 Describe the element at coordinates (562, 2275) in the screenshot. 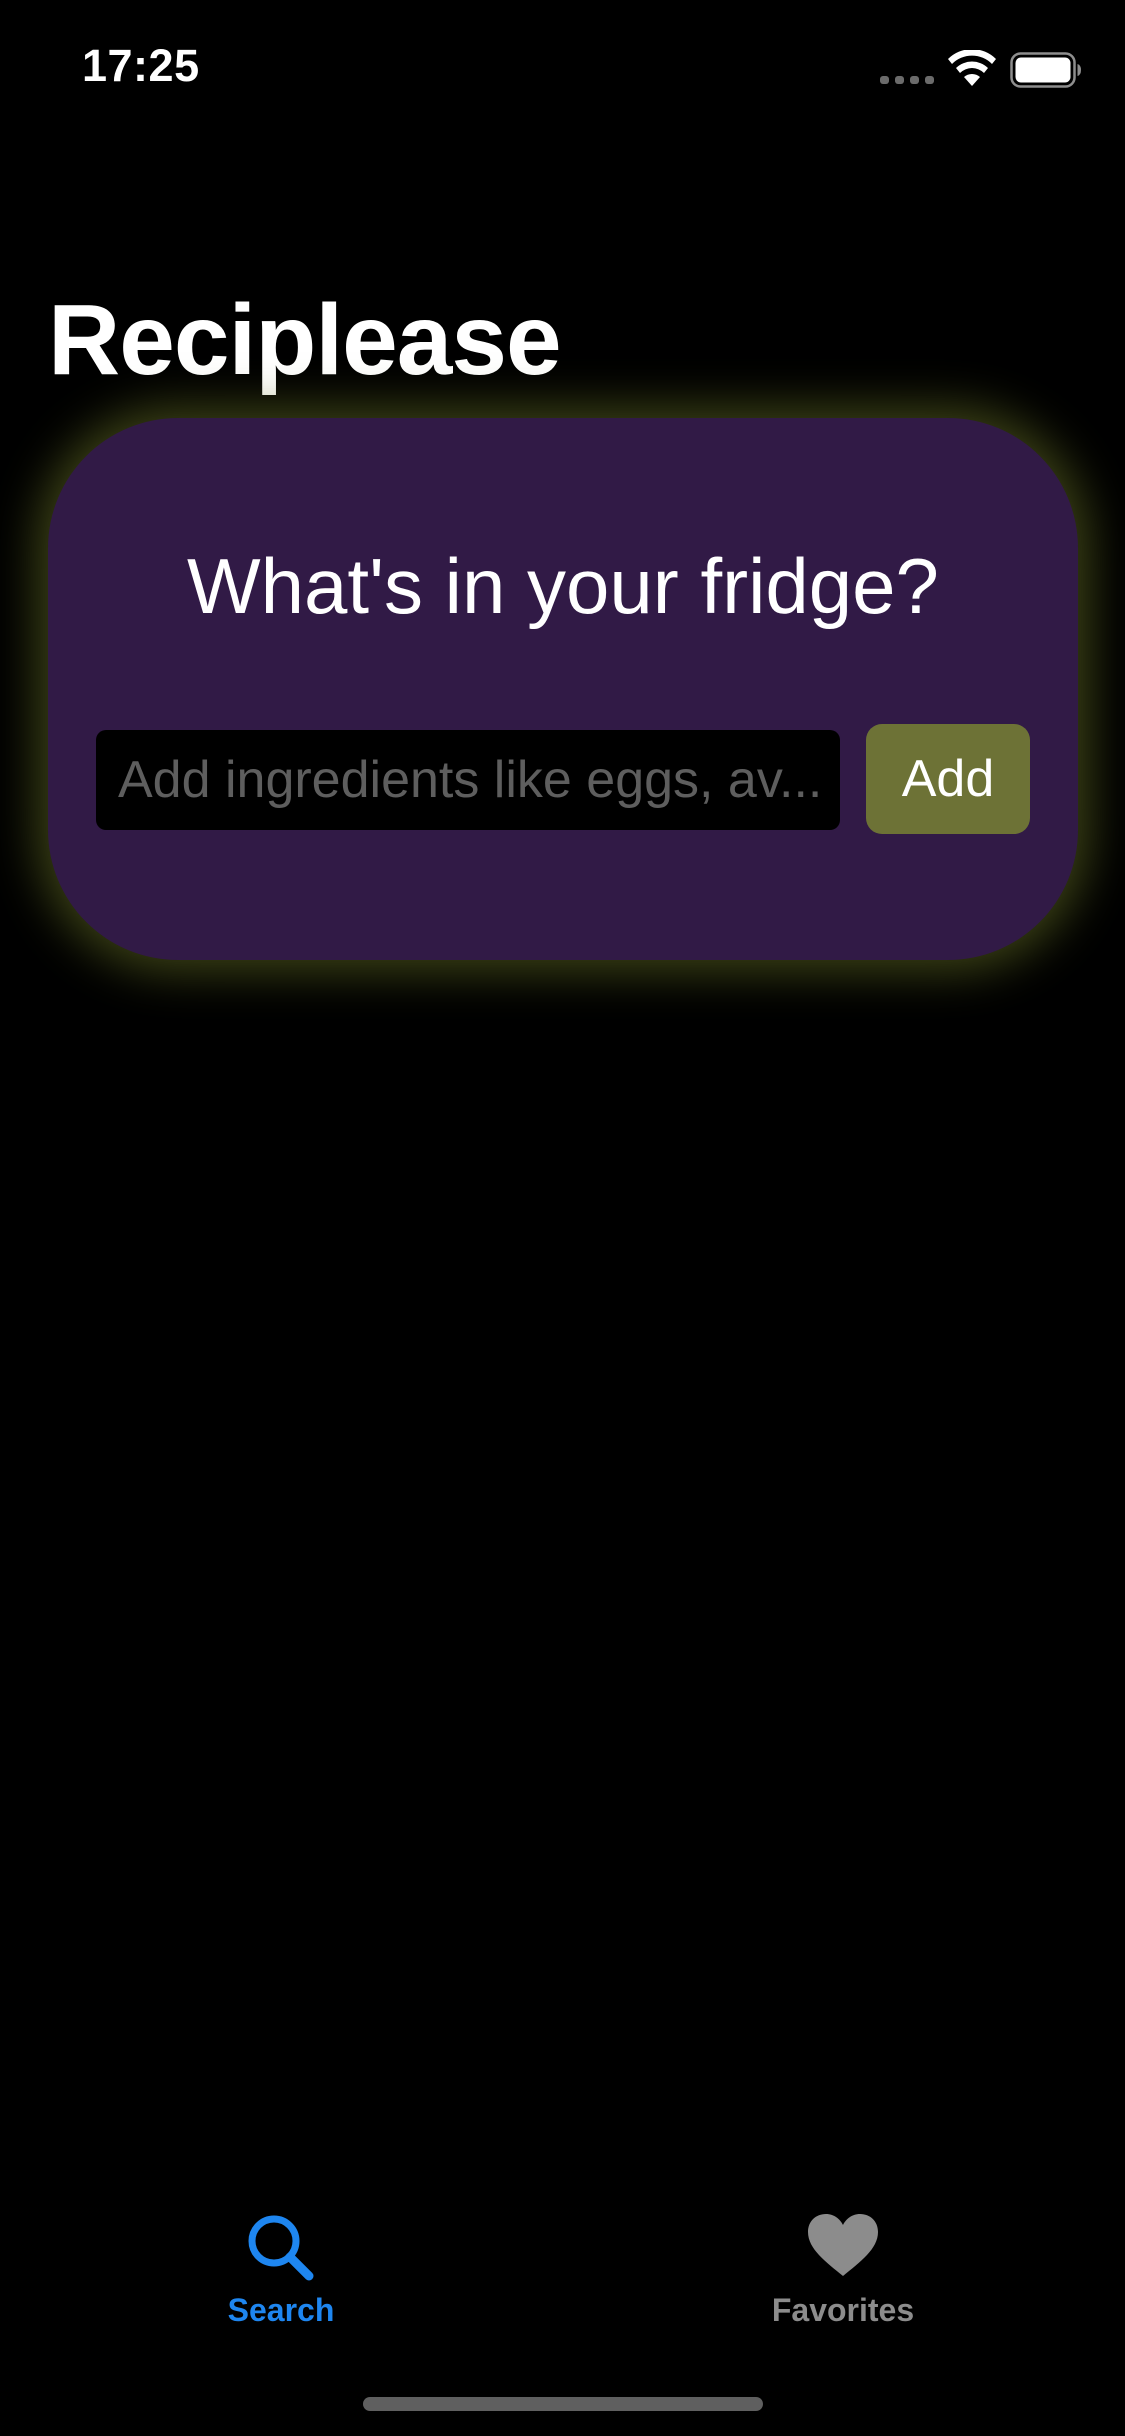

I see `tab-bar: Search Favorites` at that location.